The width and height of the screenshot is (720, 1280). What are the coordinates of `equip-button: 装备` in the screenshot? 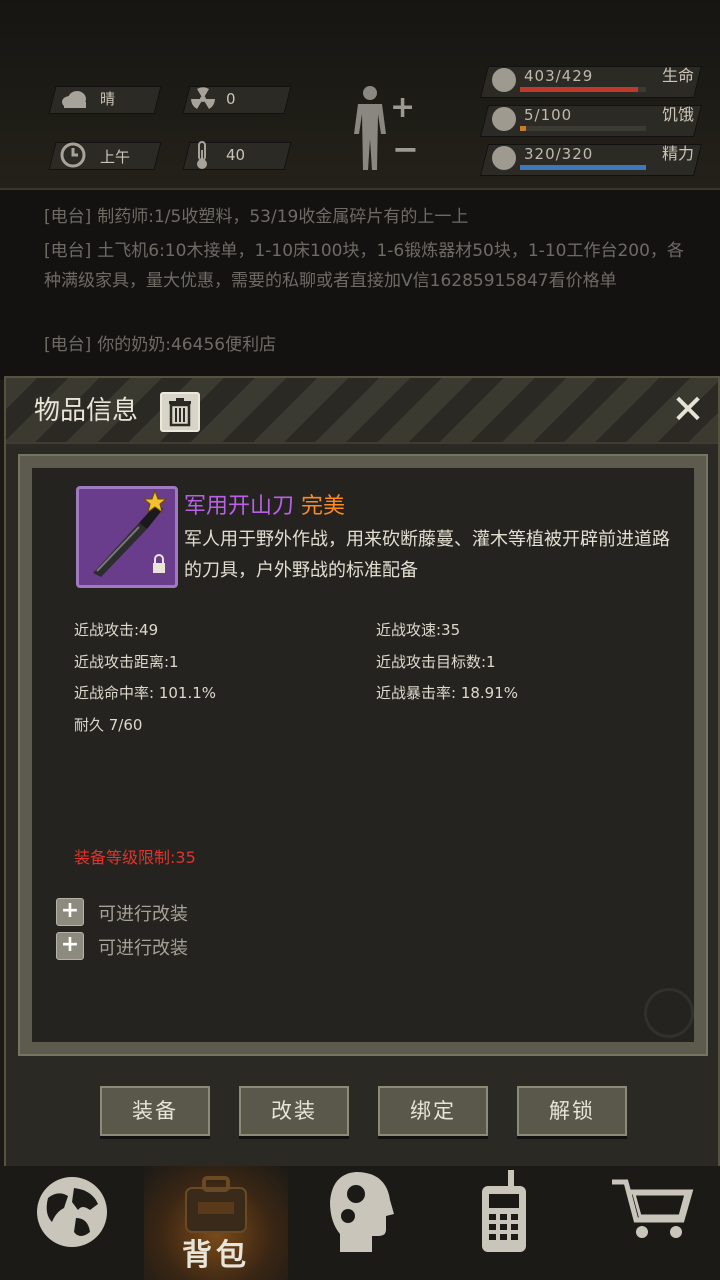 It's located at (155, 1111).